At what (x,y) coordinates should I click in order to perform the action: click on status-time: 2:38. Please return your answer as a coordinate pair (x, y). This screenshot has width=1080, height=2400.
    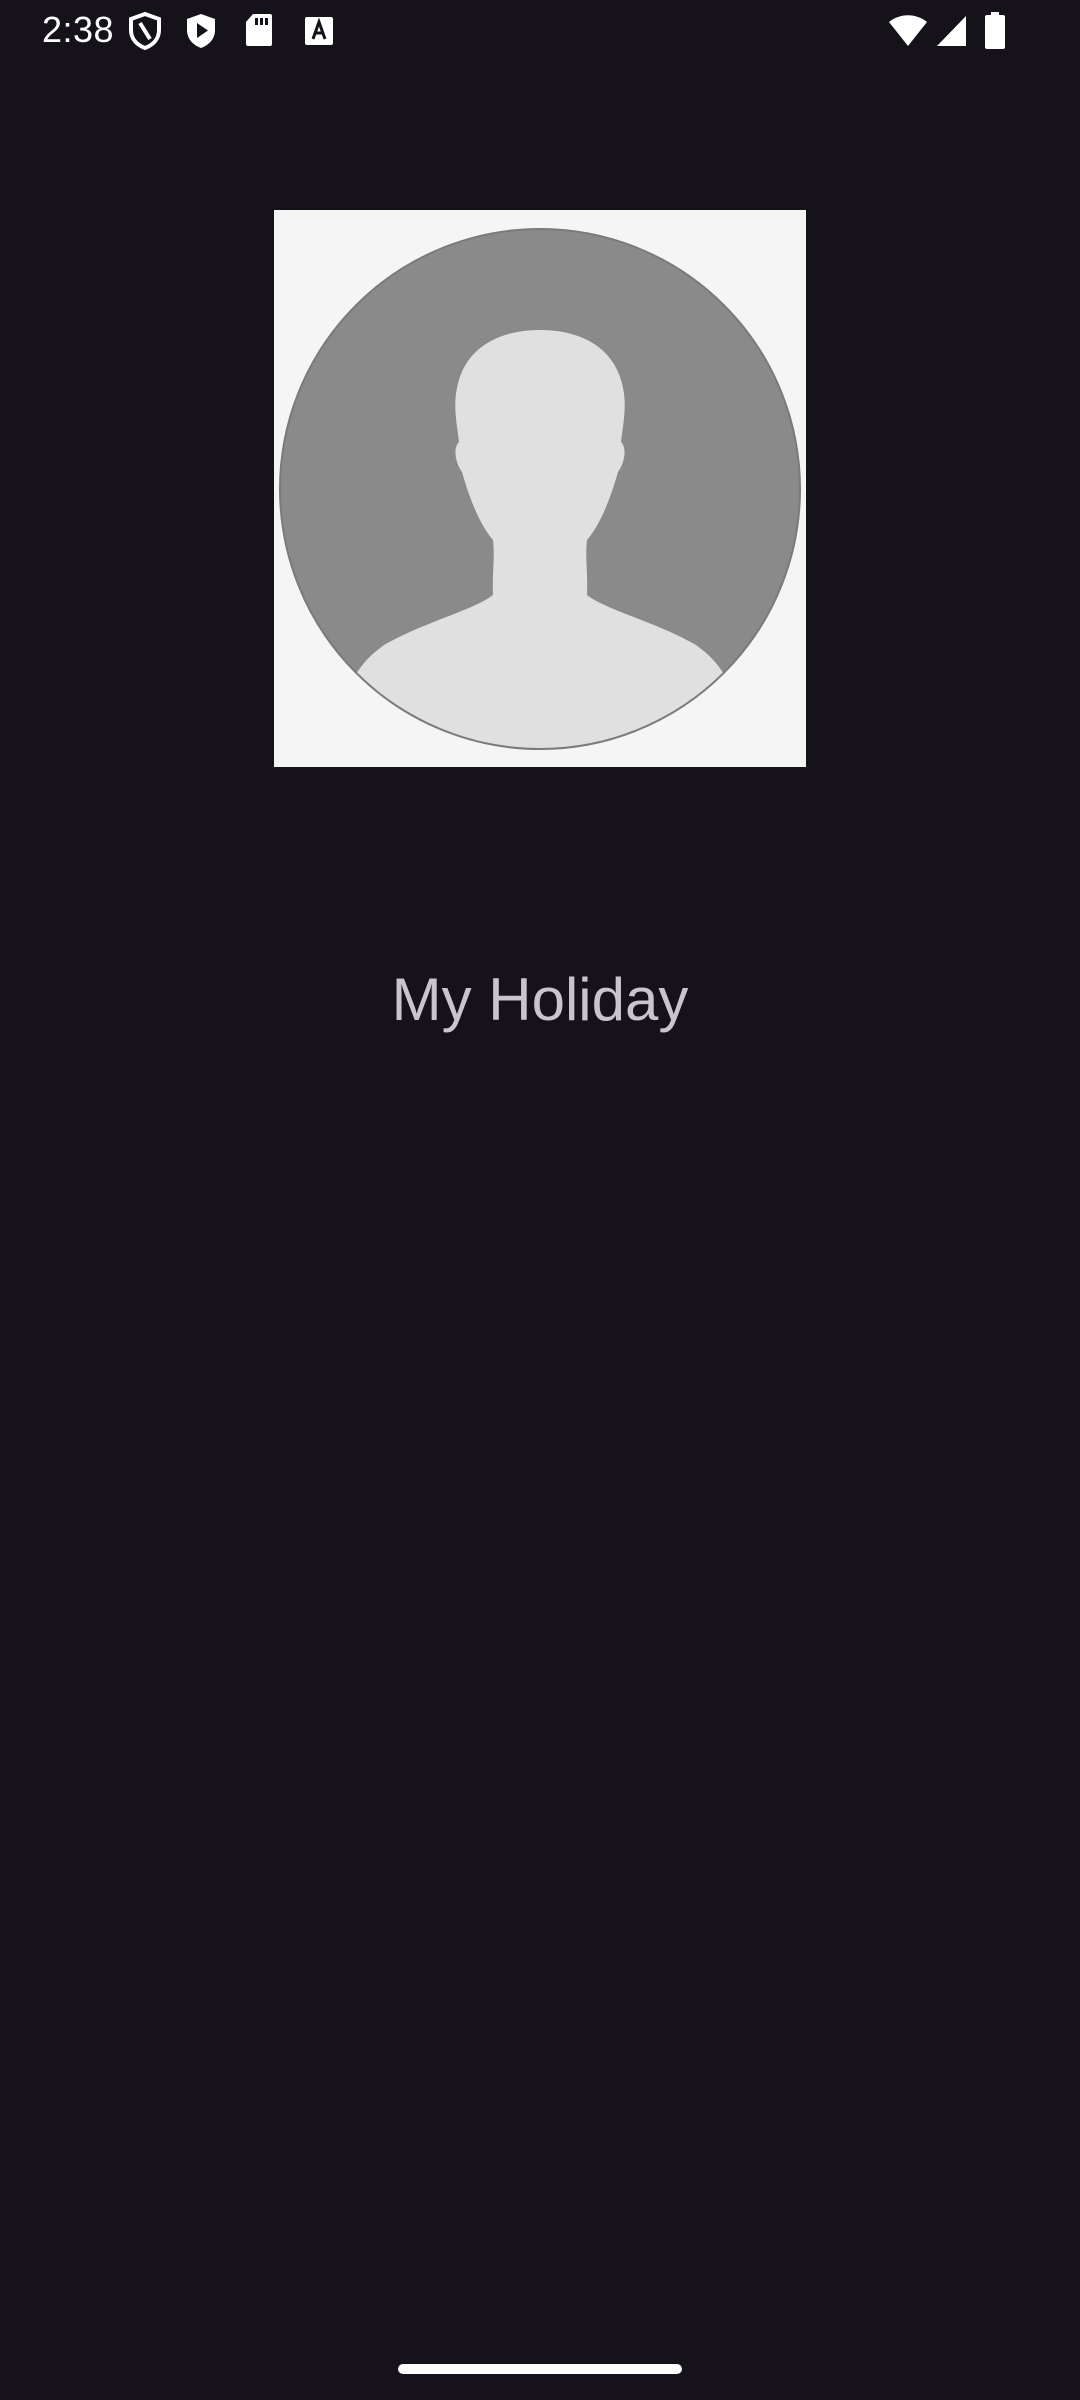
    Looking at the image, I should click on (78, 29).